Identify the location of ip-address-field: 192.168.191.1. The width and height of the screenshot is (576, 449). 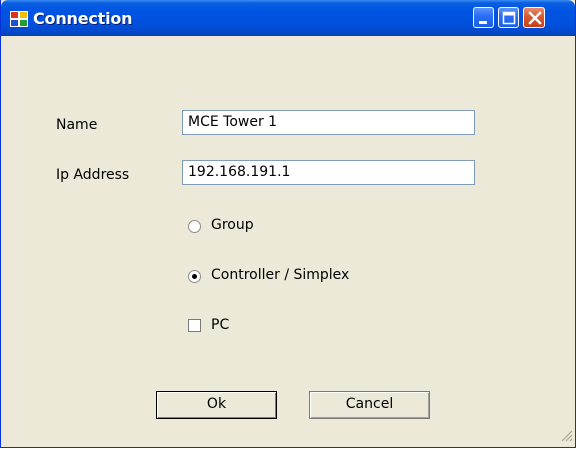
(328, 172).